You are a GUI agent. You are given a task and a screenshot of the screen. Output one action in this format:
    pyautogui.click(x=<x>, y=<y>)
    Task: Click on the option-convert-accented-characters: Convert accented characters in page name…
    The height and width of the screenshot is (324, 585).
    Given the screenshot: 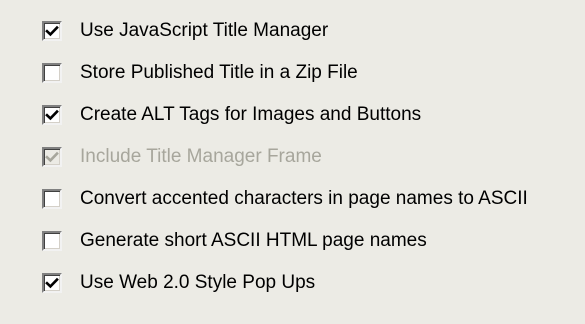 What is the action you would take?
    pyautogui.click(x=285, y=199)
    